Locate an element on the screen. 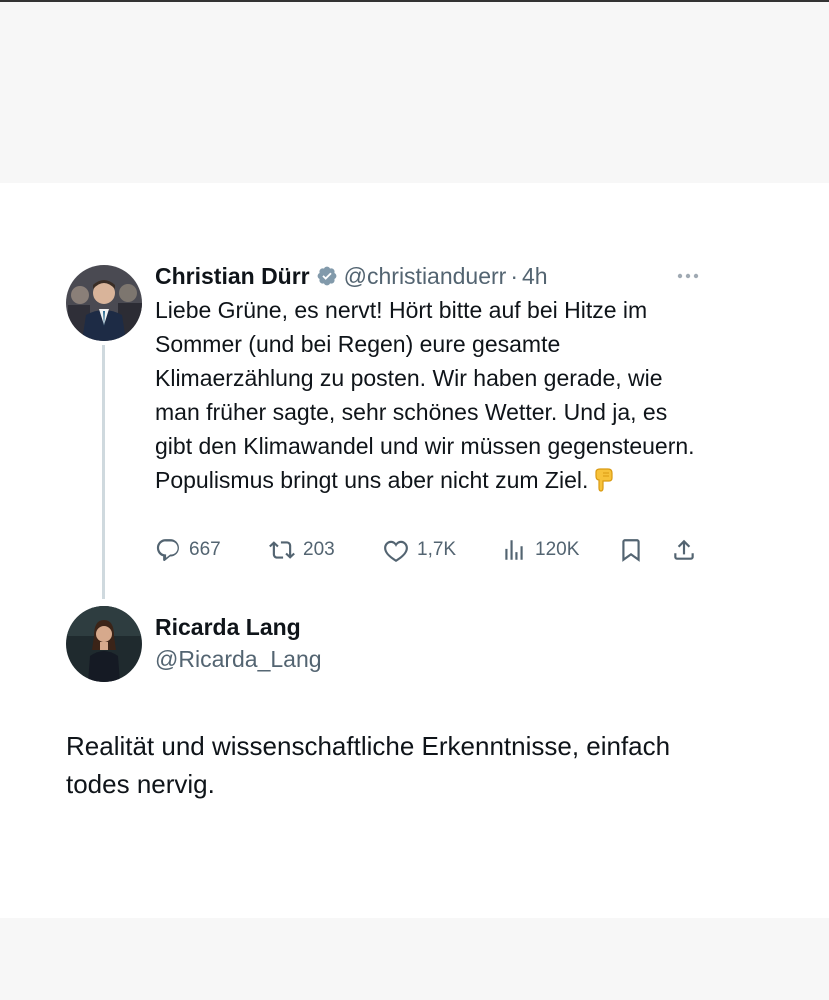  tweet-header: Christian Dürr @christianduerr · 4h is located at coordinates (351, 276).